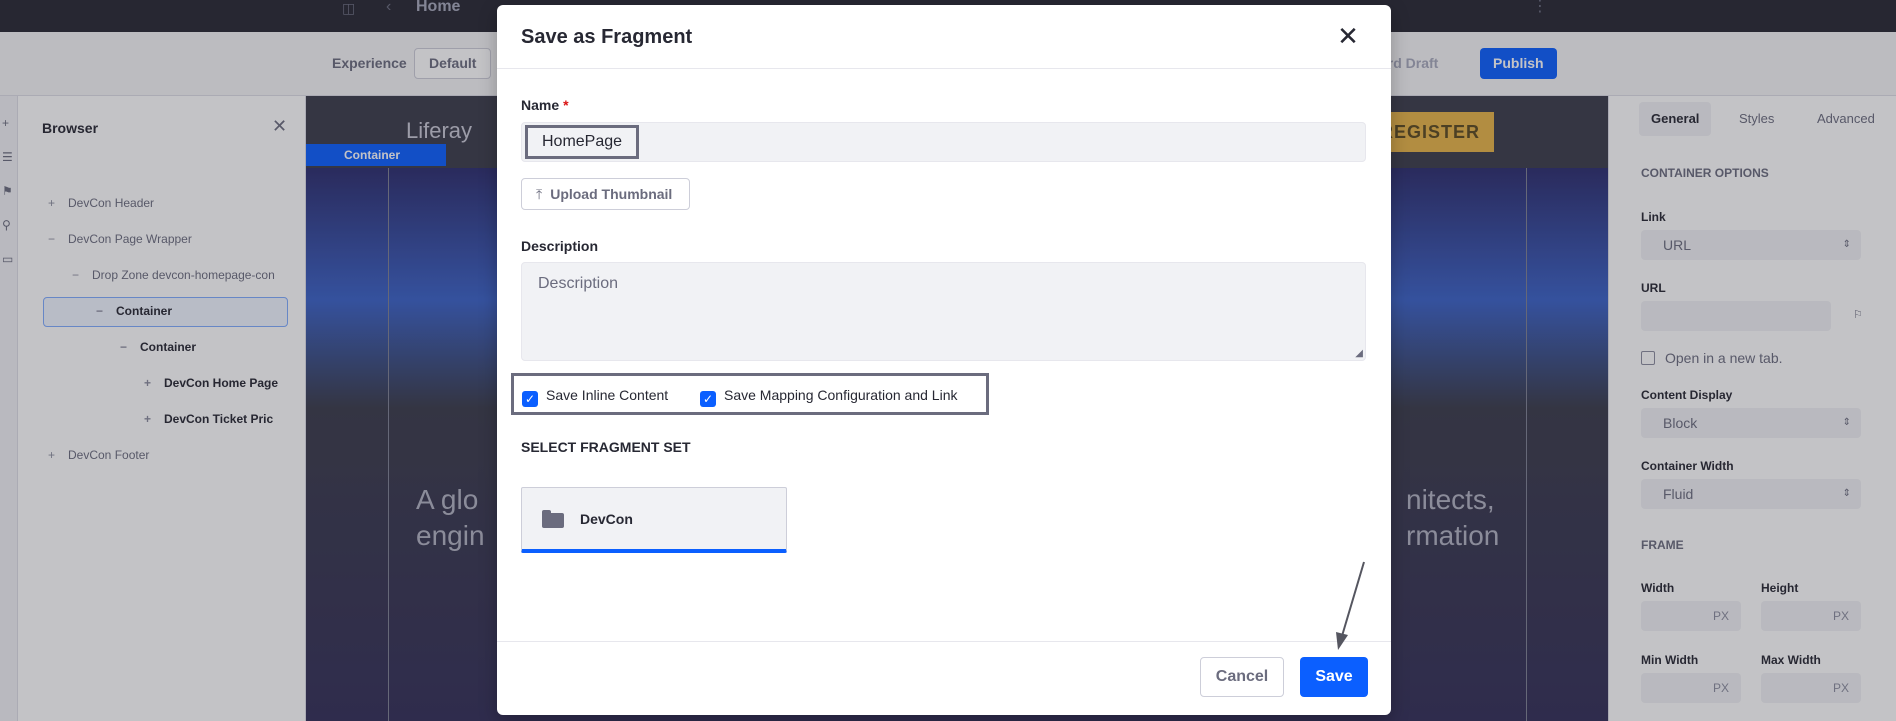 This screenshot has height=721, width=1896. What do you see at coordinates (654, 520) in the screenshot?
I see `fragment-set-card: DevCon` at bounding box center [654, 520].